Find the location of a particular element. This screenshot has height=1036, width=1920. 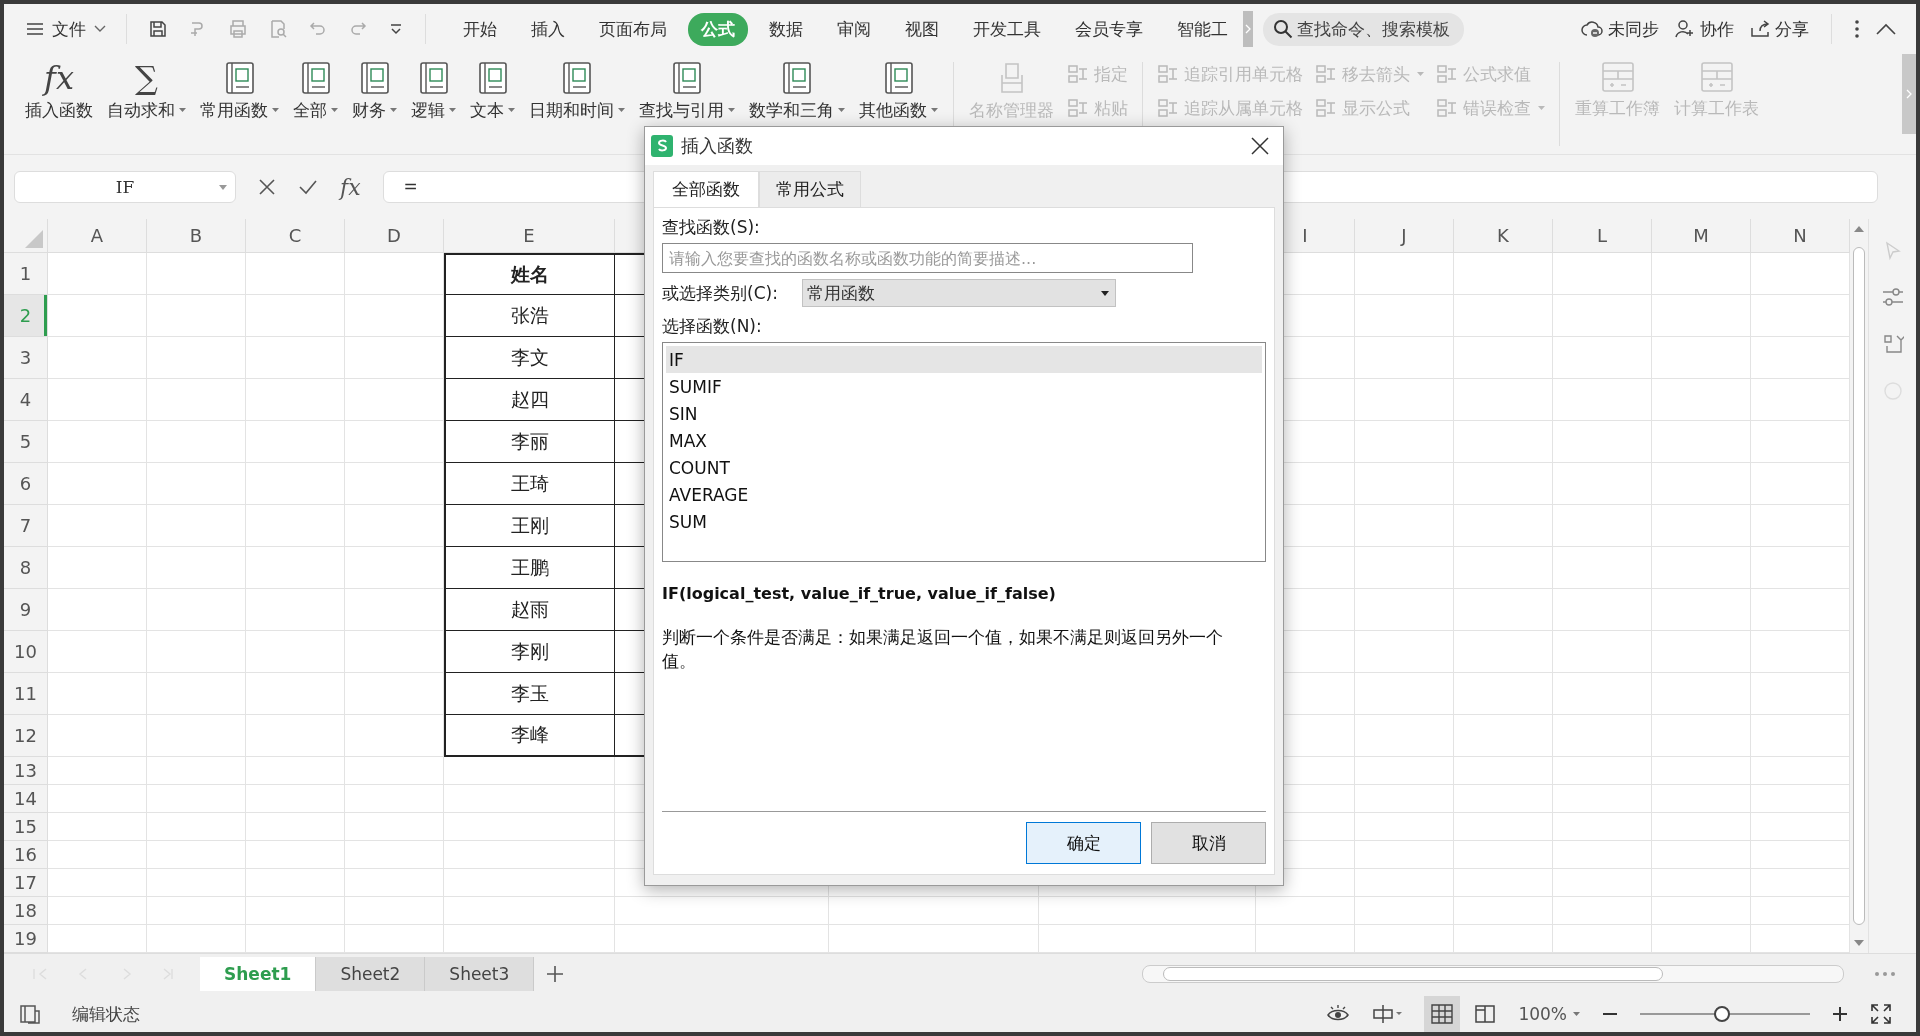

table-cell: 李丽 is located at coordinates (529, 442).